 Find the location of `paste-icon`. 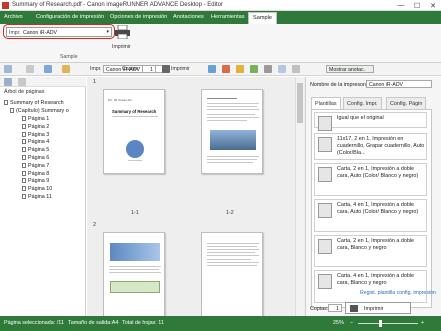

paste-icon is located at coordinates (66, 69).